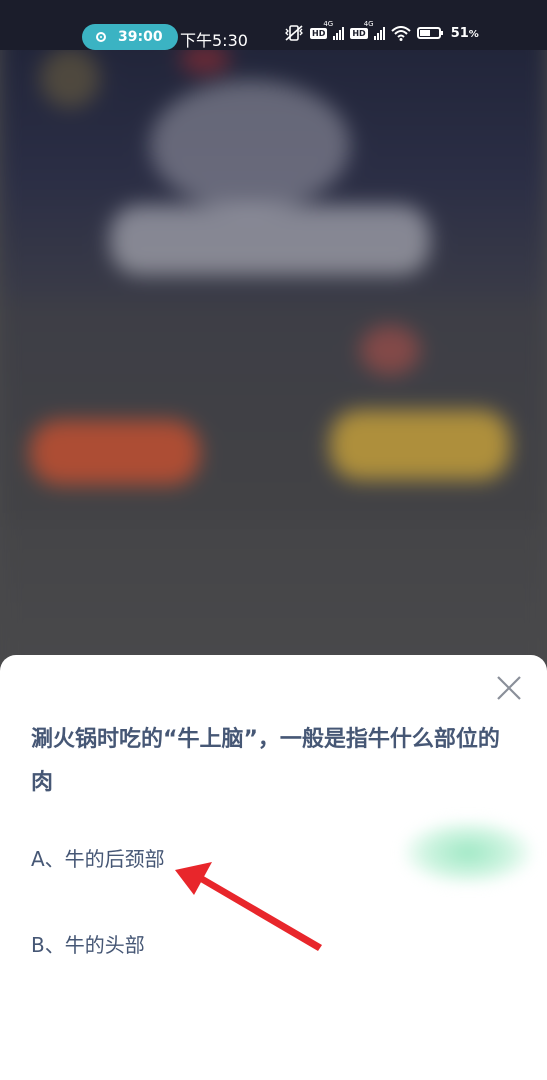 The image size is (547, 1080). What do you see at coordinates (88, 943) in the screenshot?
I see `option-b: B、牛的头部` at bounding box center [88, 943].